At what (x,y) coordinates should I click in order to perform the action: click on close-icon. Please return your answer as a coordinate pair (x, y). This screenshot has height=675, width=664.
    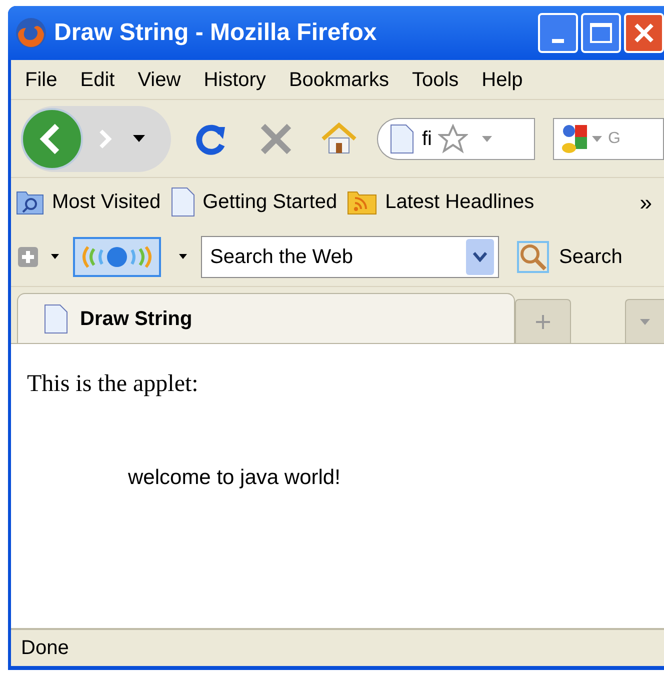
    Looking at the image, I should click on (644, 33).